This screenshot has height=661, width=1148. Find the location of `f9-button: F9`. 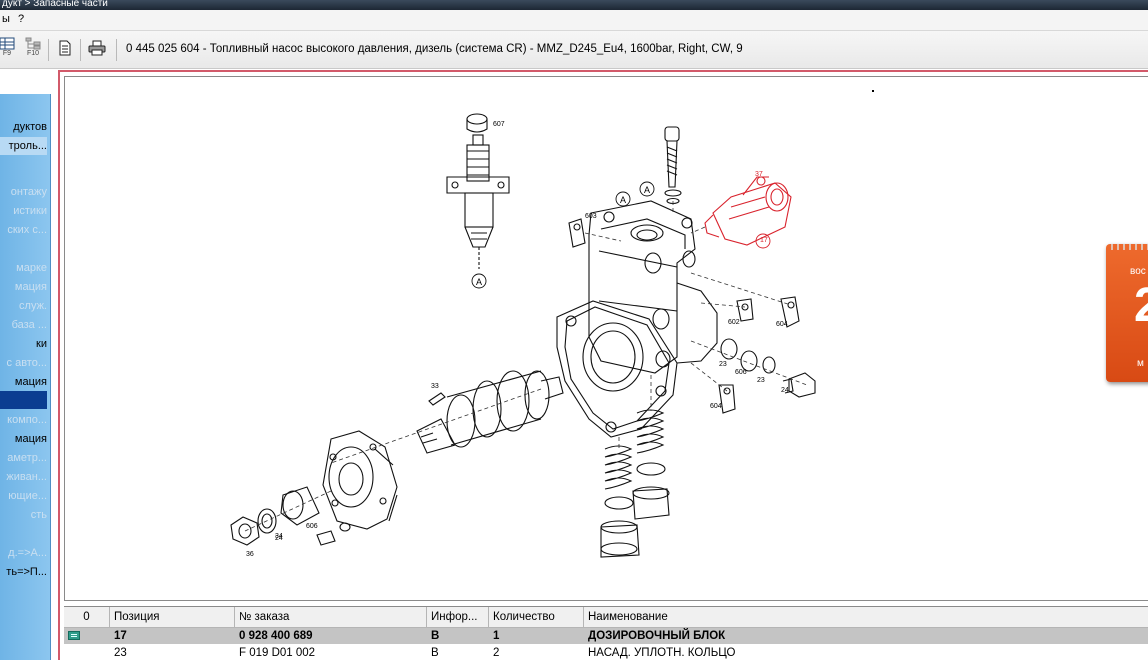

f9-button: F9 is located at coordinates (9, 50).